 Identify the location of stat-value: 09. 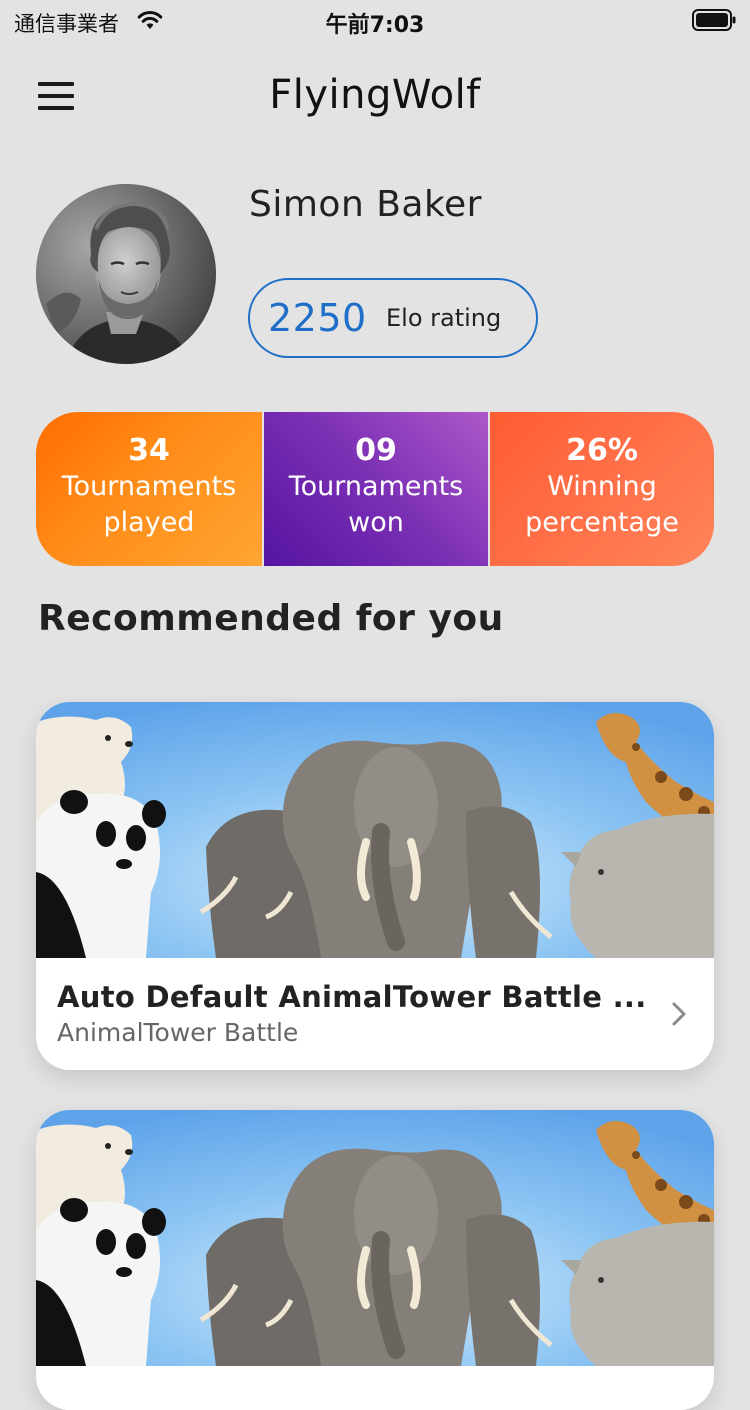
(376, 450).